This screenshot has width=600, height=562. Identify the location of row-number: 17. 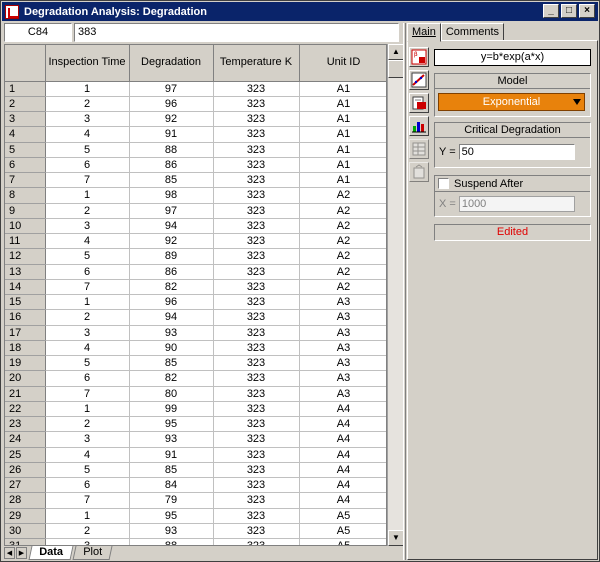
(25, 333).